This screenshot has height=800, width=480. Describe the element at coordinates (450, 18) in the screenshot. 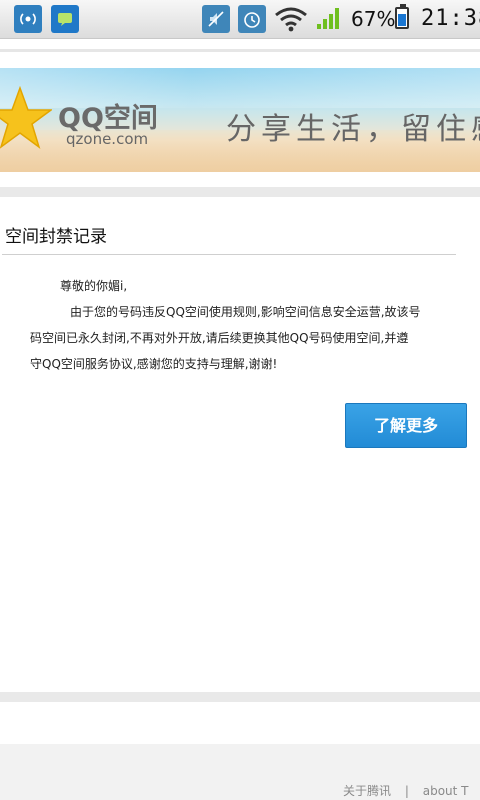

I see `clock: 21:38` at that location.